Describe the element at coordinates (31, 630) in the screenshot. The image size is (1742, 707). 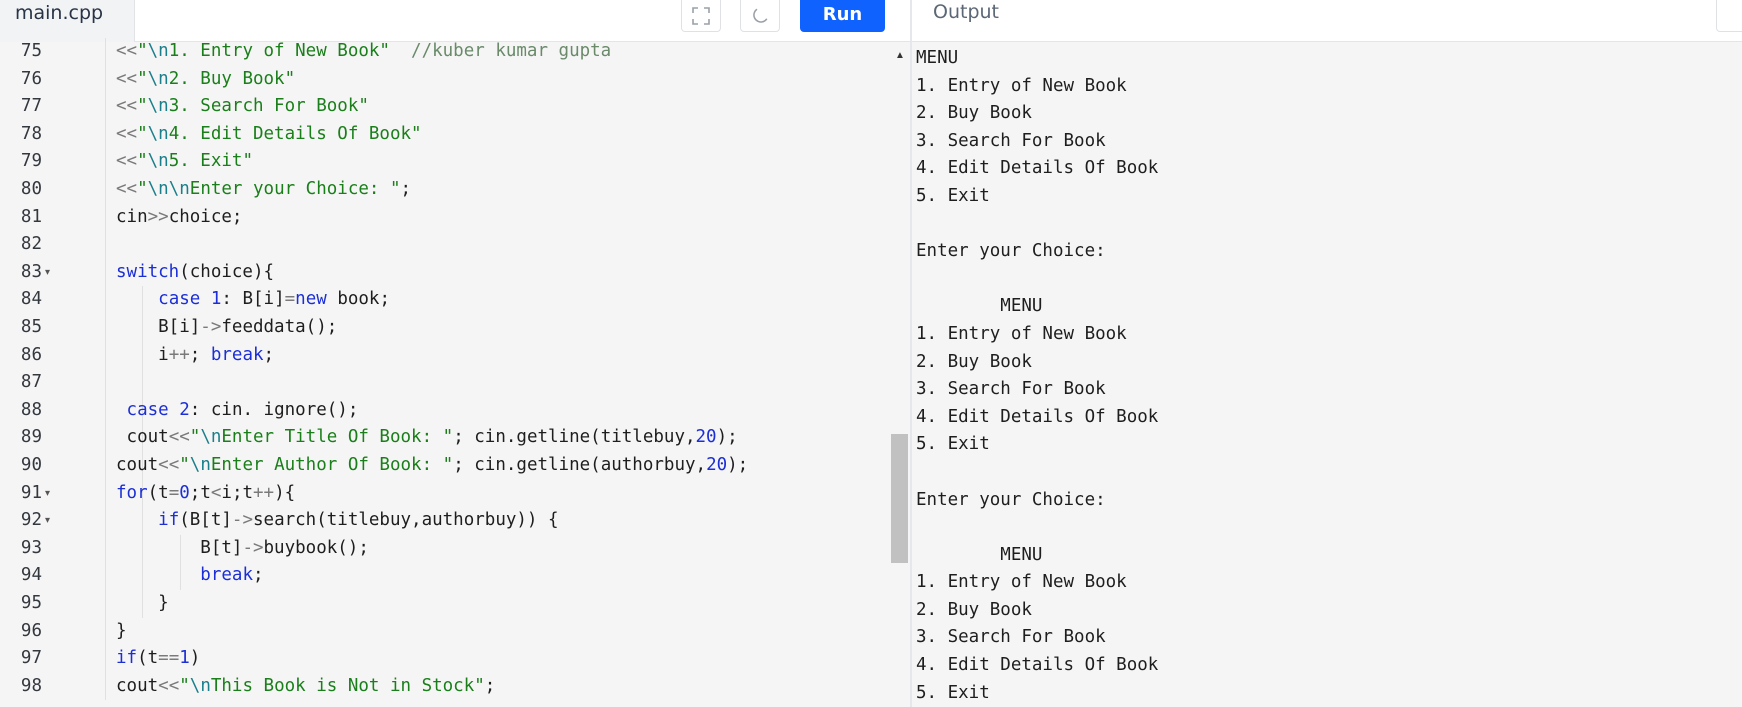
I see `line-number: 96` at that location.